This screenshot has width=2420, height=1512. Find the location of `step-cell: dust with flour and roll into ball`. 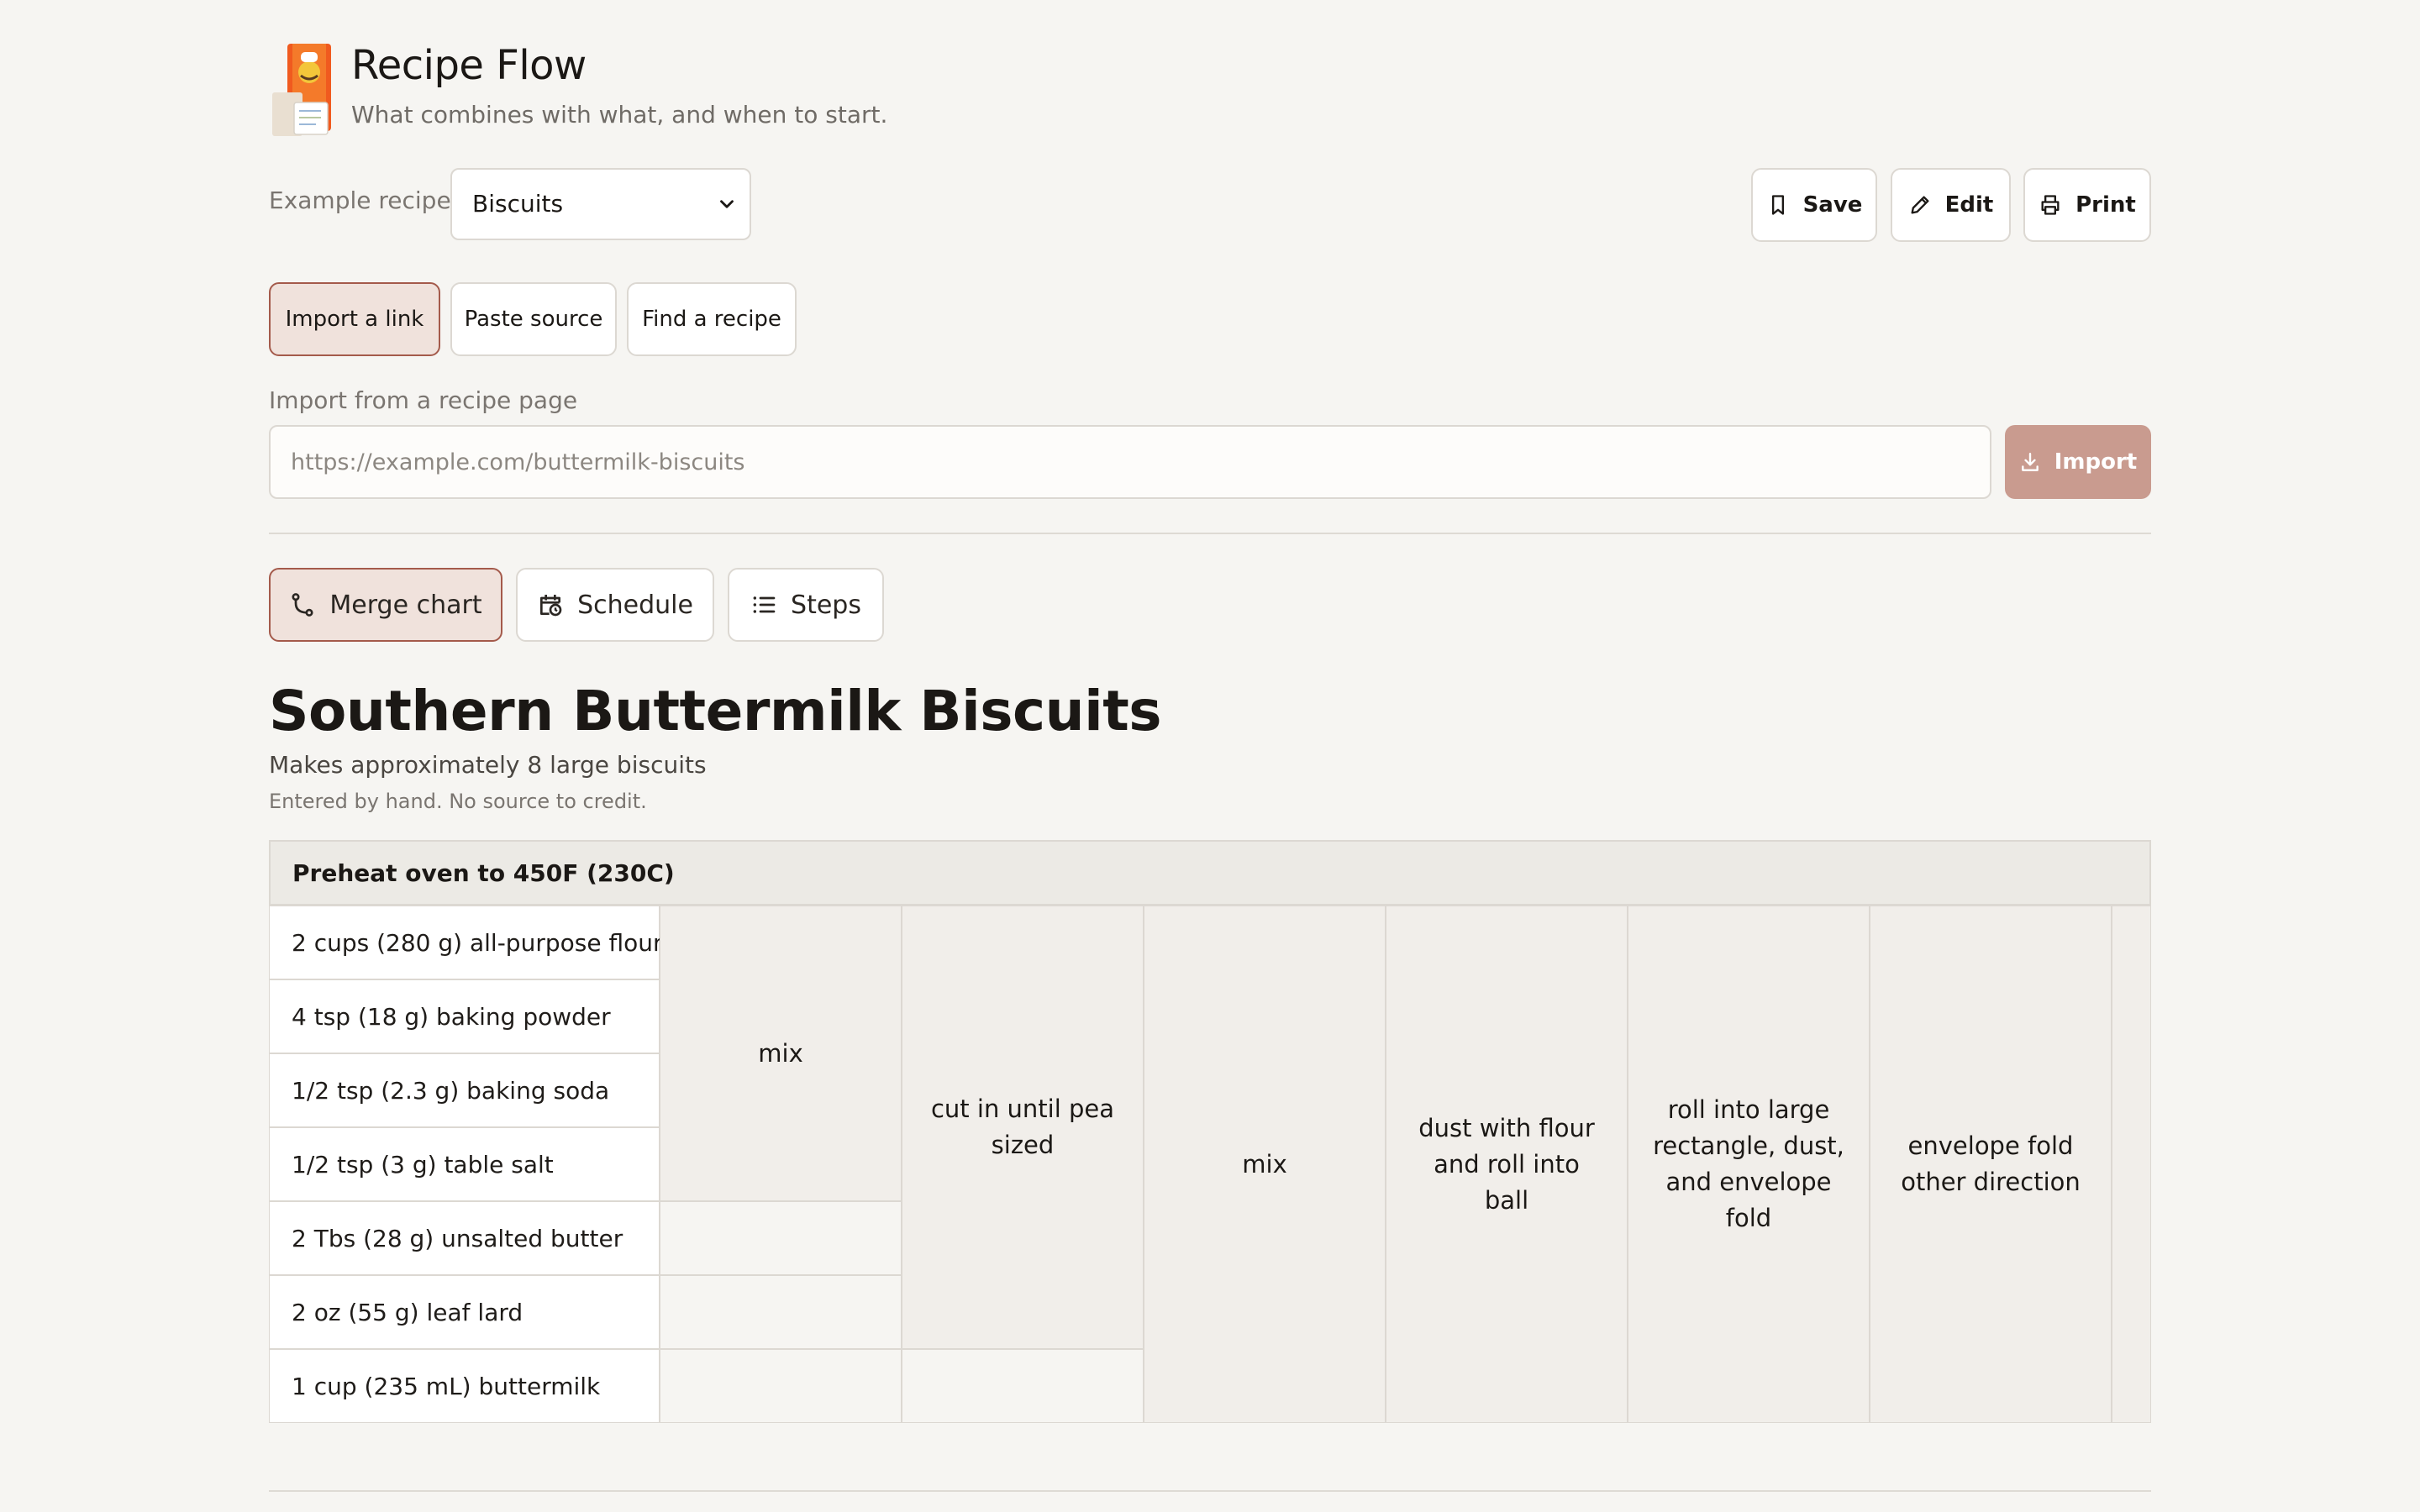

step-cell: dust with flour and roll into ball is located at coordinates (1507, 1164).